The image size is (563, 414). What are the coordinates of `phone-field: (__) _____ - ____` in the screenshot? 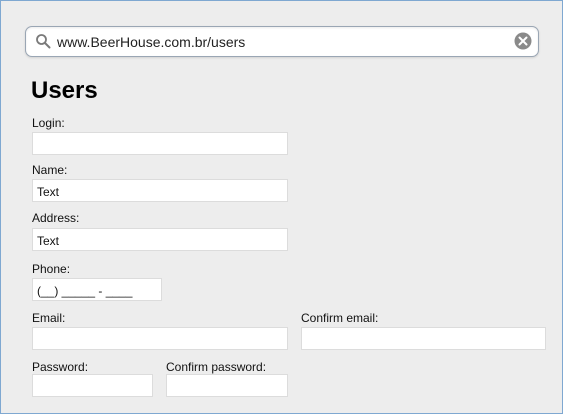 It's located at (97, 289).